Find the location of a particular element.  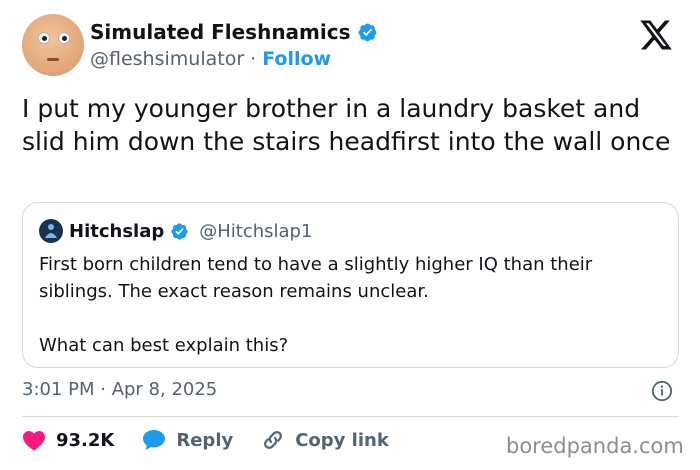

quoted-display-name: Hitchslap is located at coordinates (116, 231).